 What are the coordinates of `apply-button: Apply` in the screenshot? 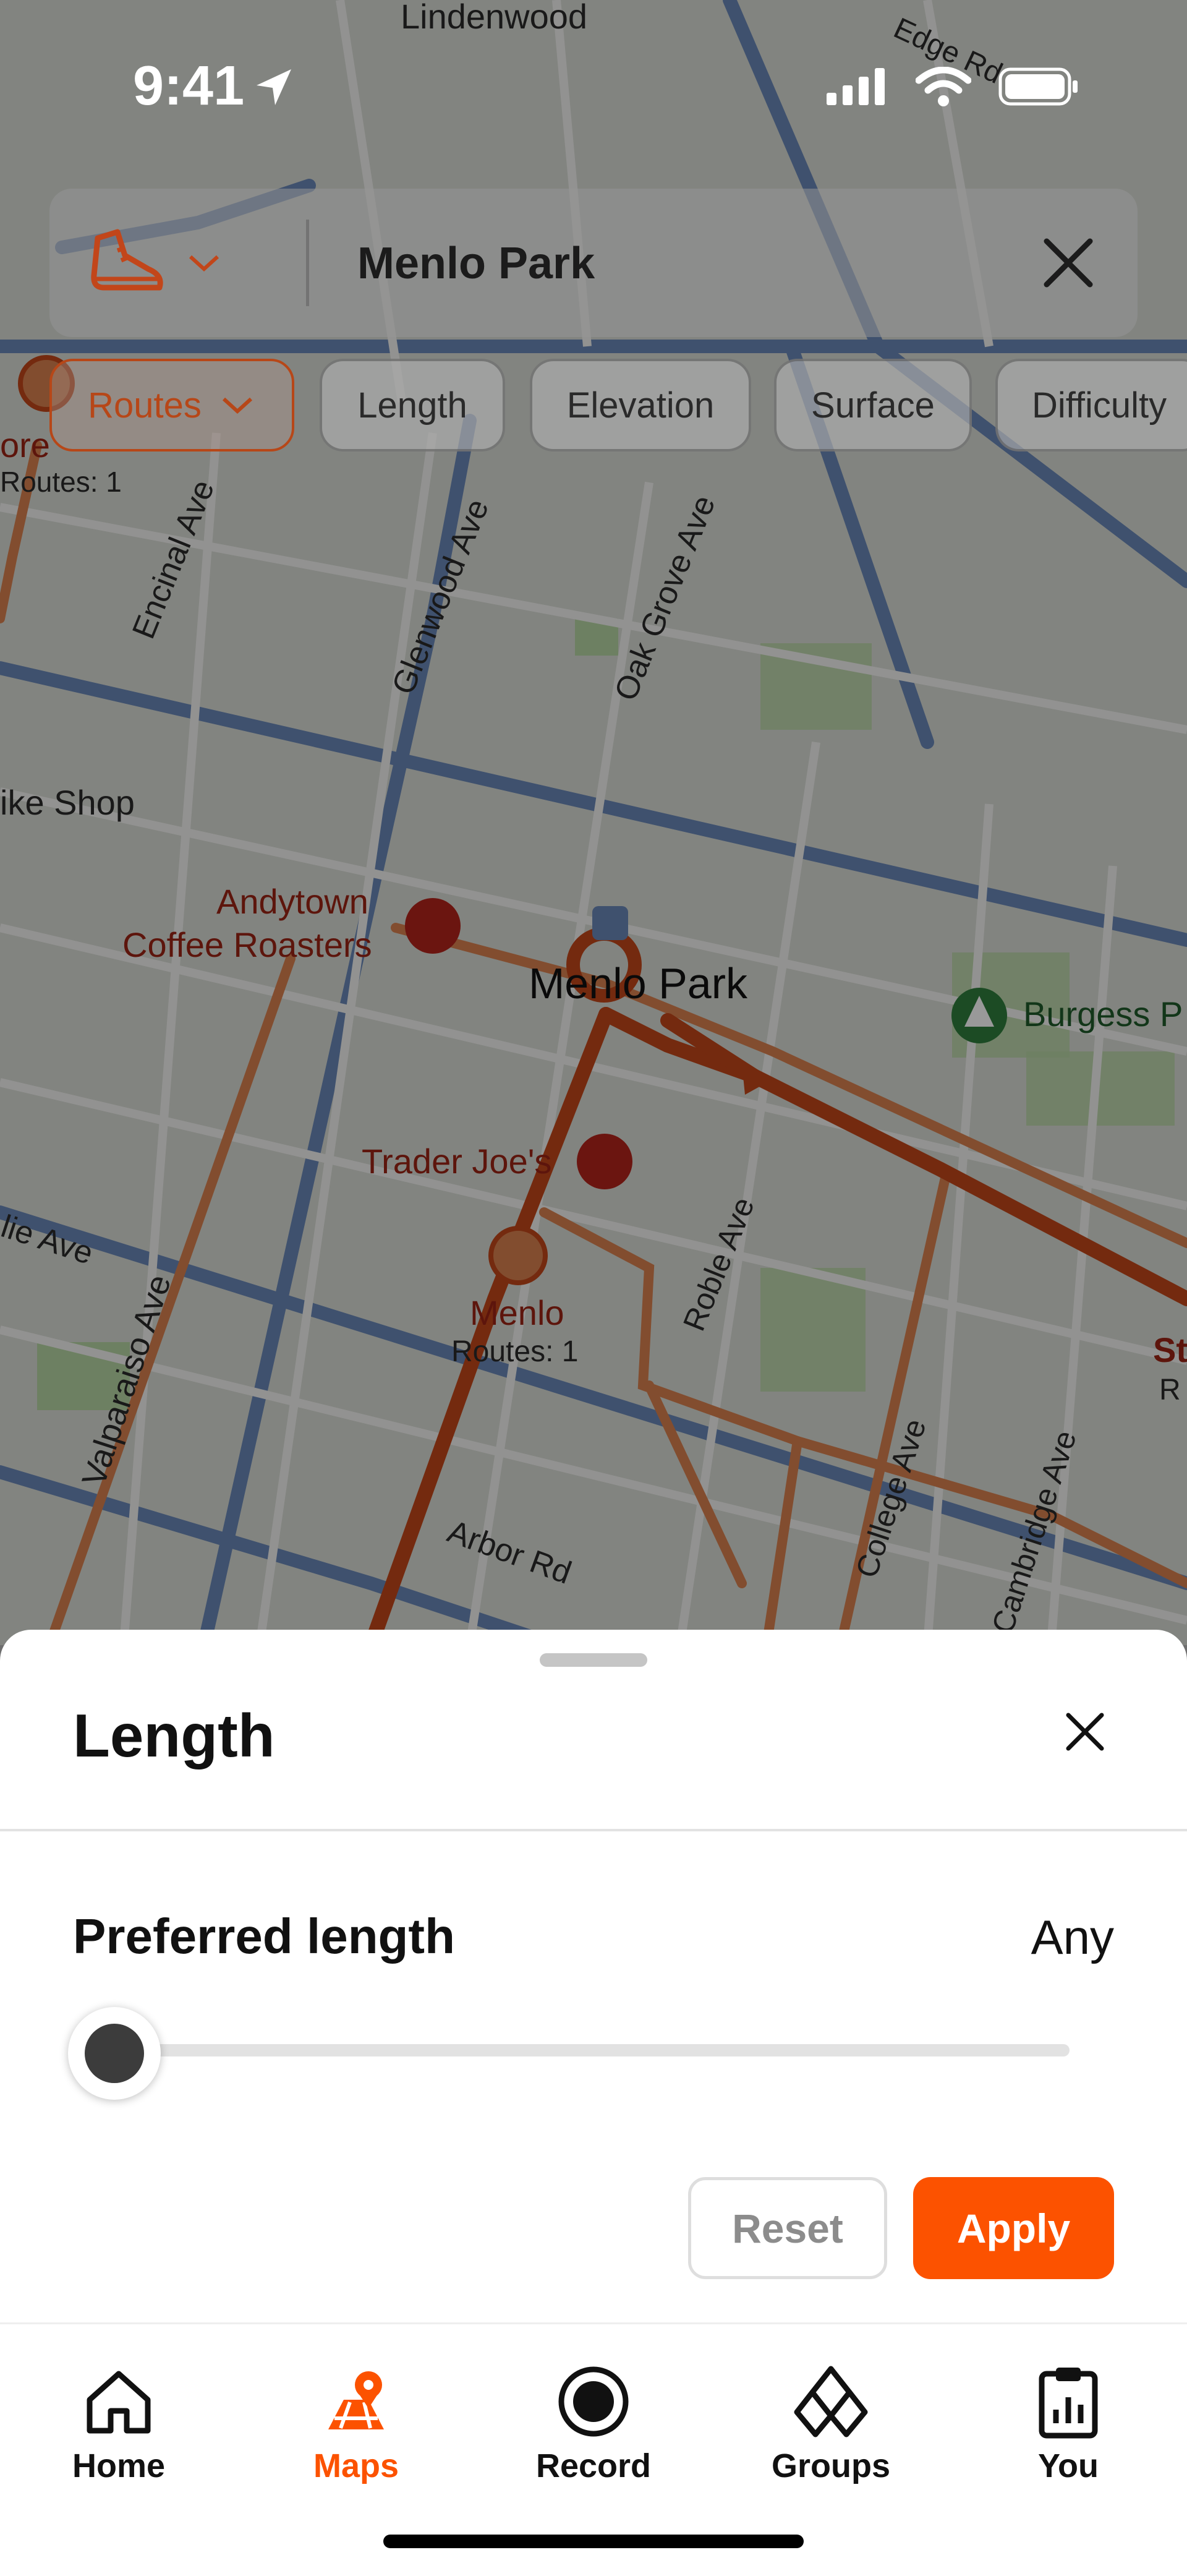 It's located at (1014, 2228).